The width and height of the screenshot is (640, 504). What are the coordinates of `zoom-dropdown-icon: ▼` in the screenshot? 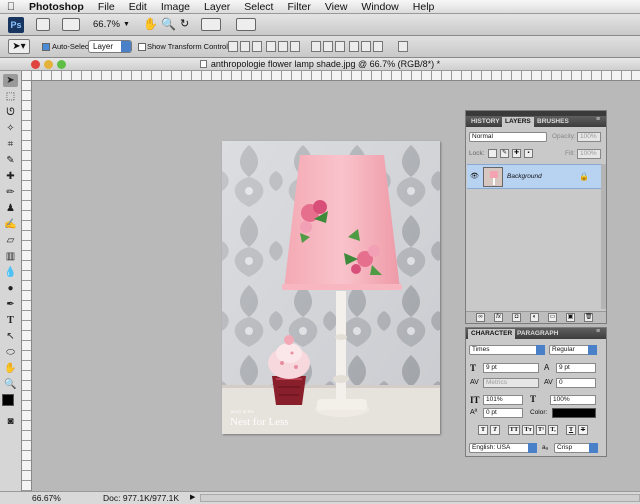 It's located at (126, 24).